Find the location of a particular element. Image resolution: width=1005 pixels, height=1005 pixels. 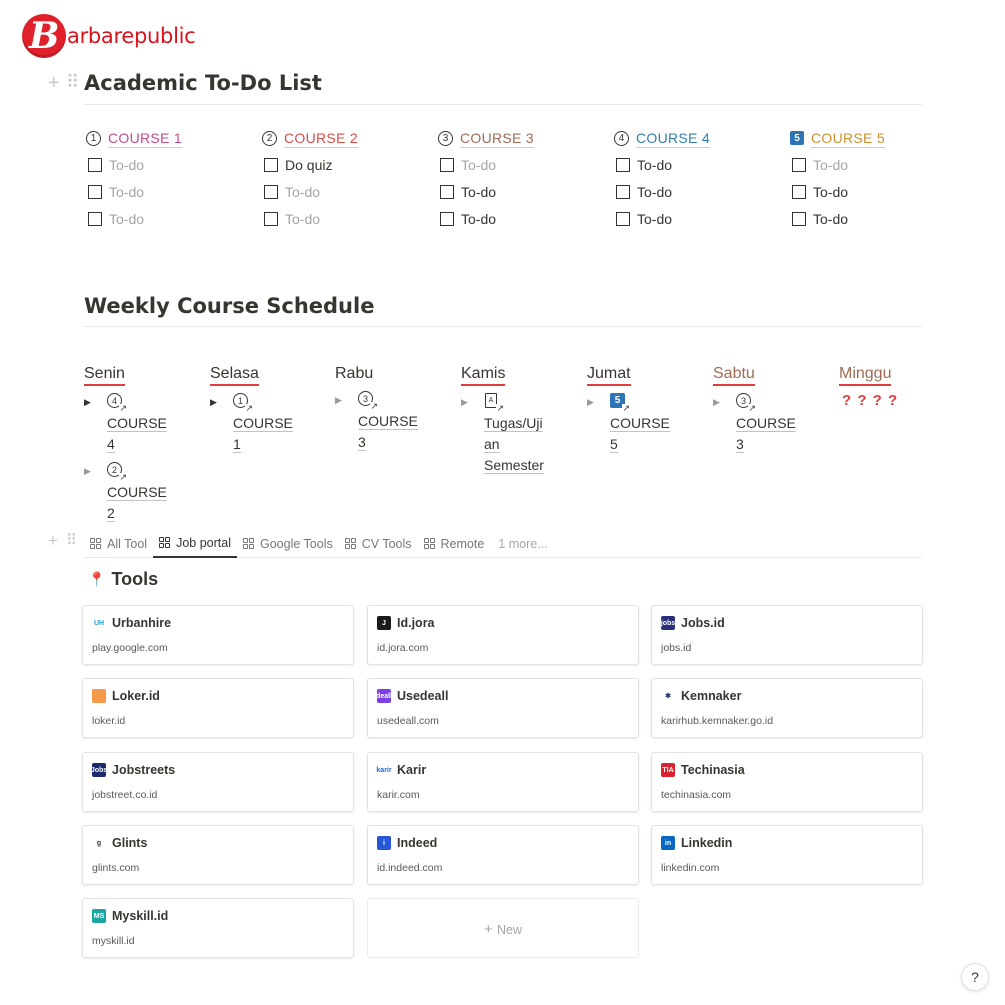

tool-url: jobs.id is located at coordinates (676, 648).